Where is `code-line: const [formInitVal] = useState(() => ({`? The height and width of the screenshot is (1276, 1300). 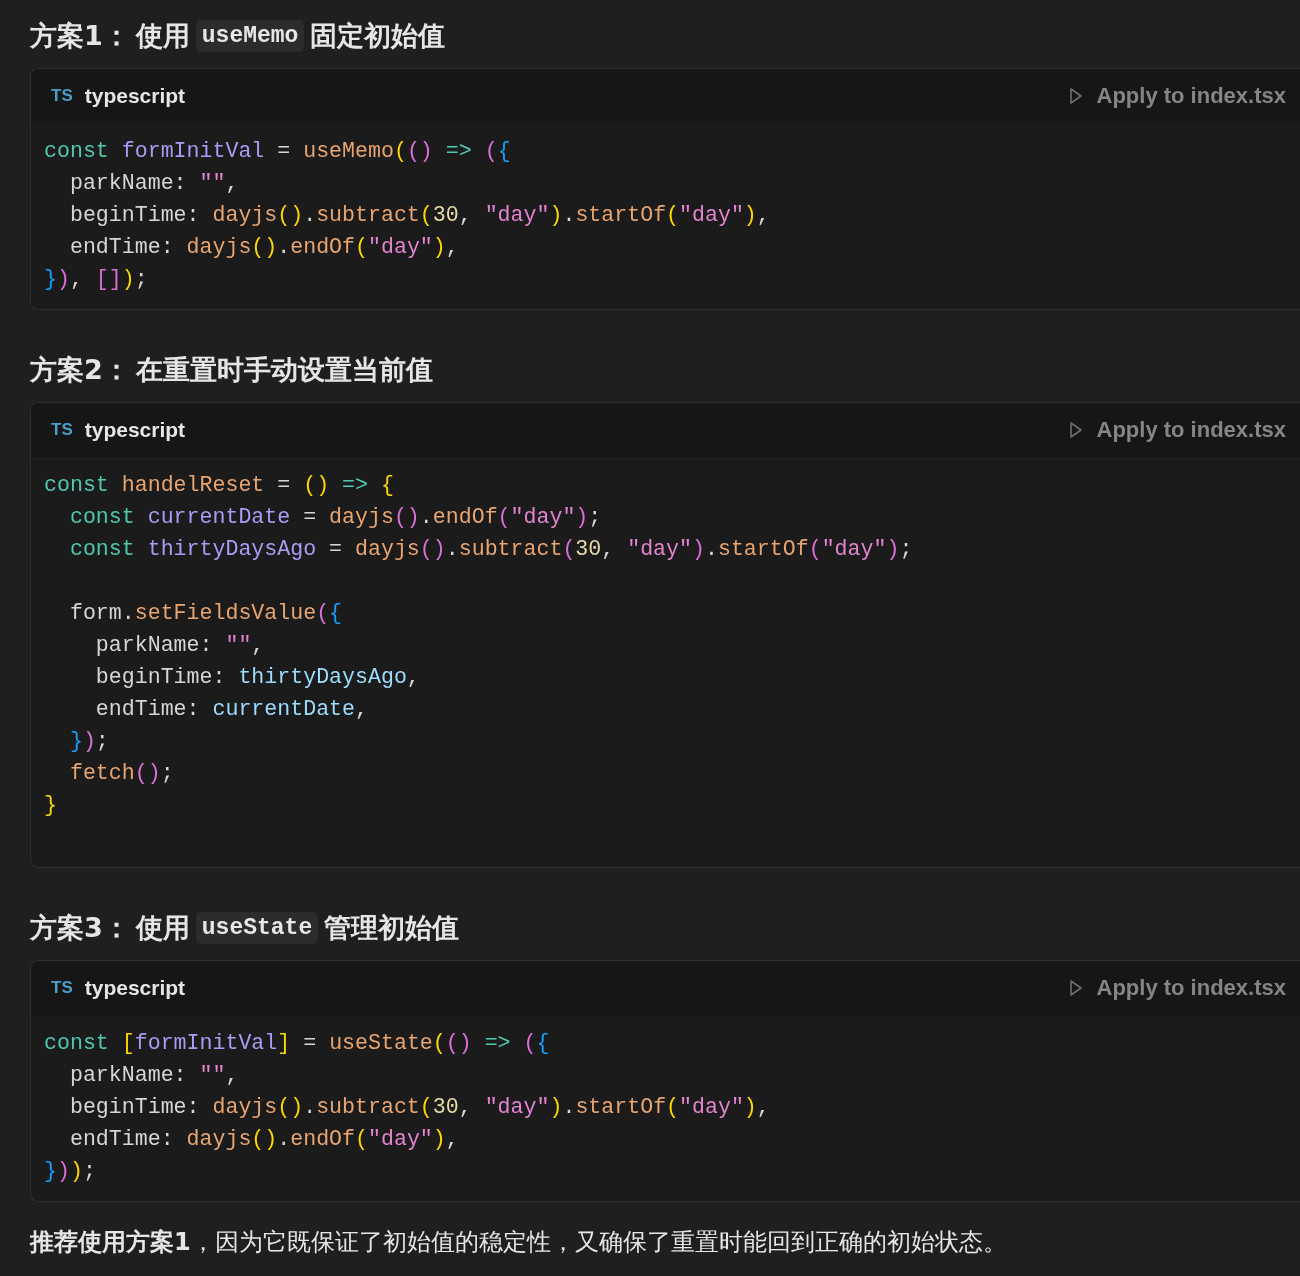
code-line: const [formInitVal] = useState(() => ({ is located at coordinates (297, 1043).